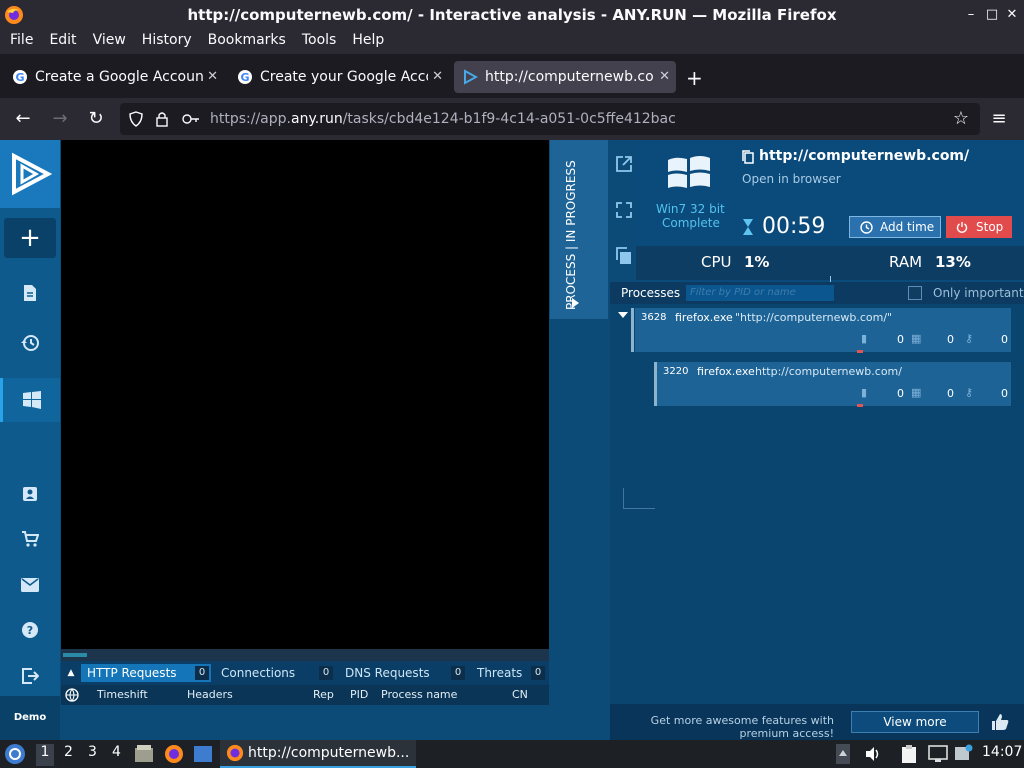 The height and width of the screenshot is (768, 1024). Describe the element at coordinates (909, 754) in the screenshot. I see `clipboard-tray-icon` at that location.